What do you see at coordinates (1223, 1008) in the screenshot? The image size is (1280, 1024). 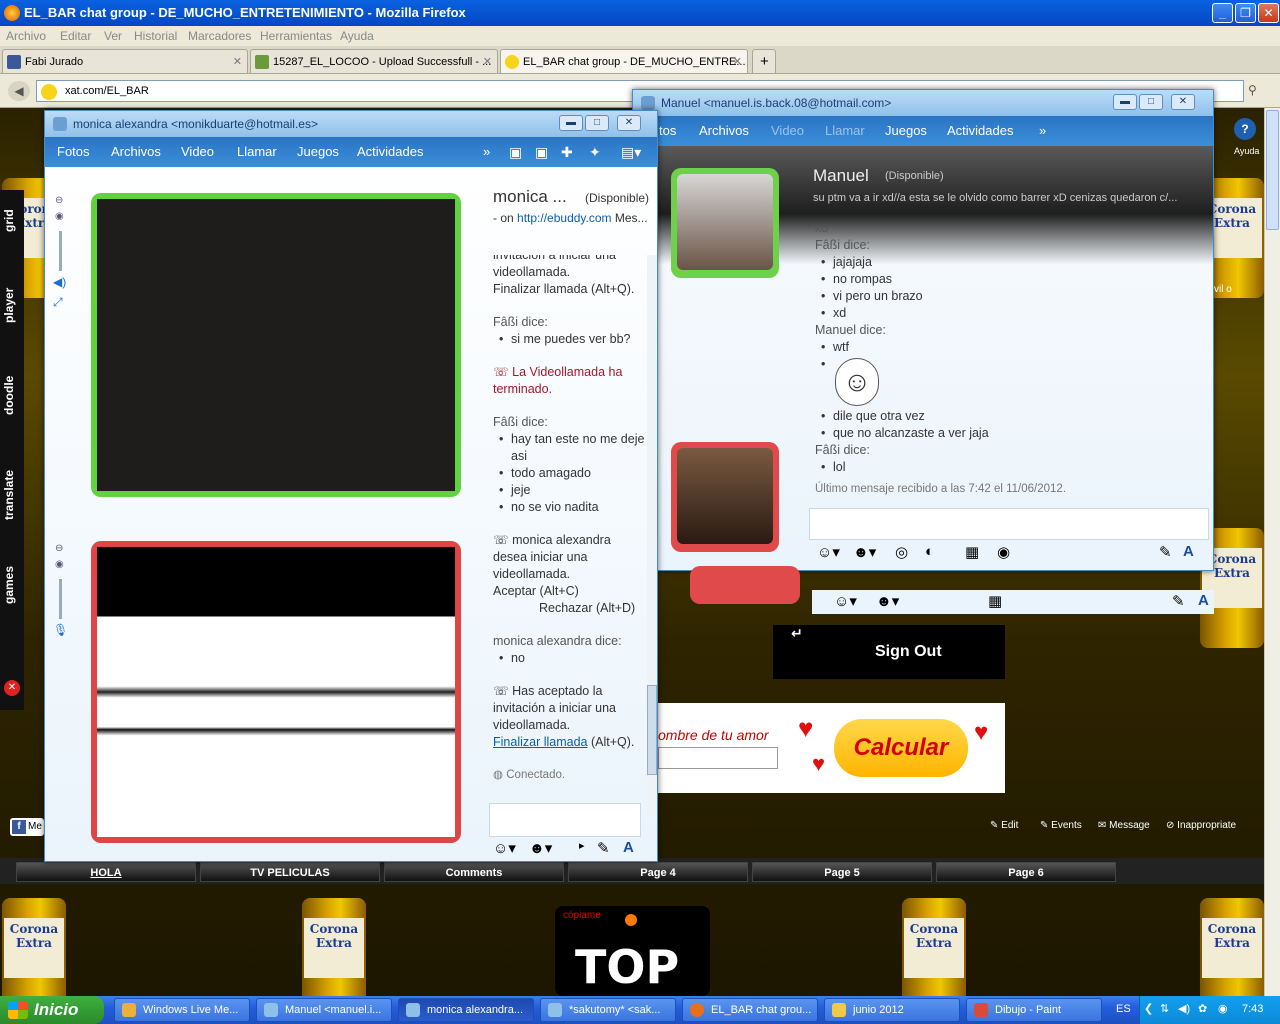 I see `security-icon: ◉` at bounding box center [1223, 1008].